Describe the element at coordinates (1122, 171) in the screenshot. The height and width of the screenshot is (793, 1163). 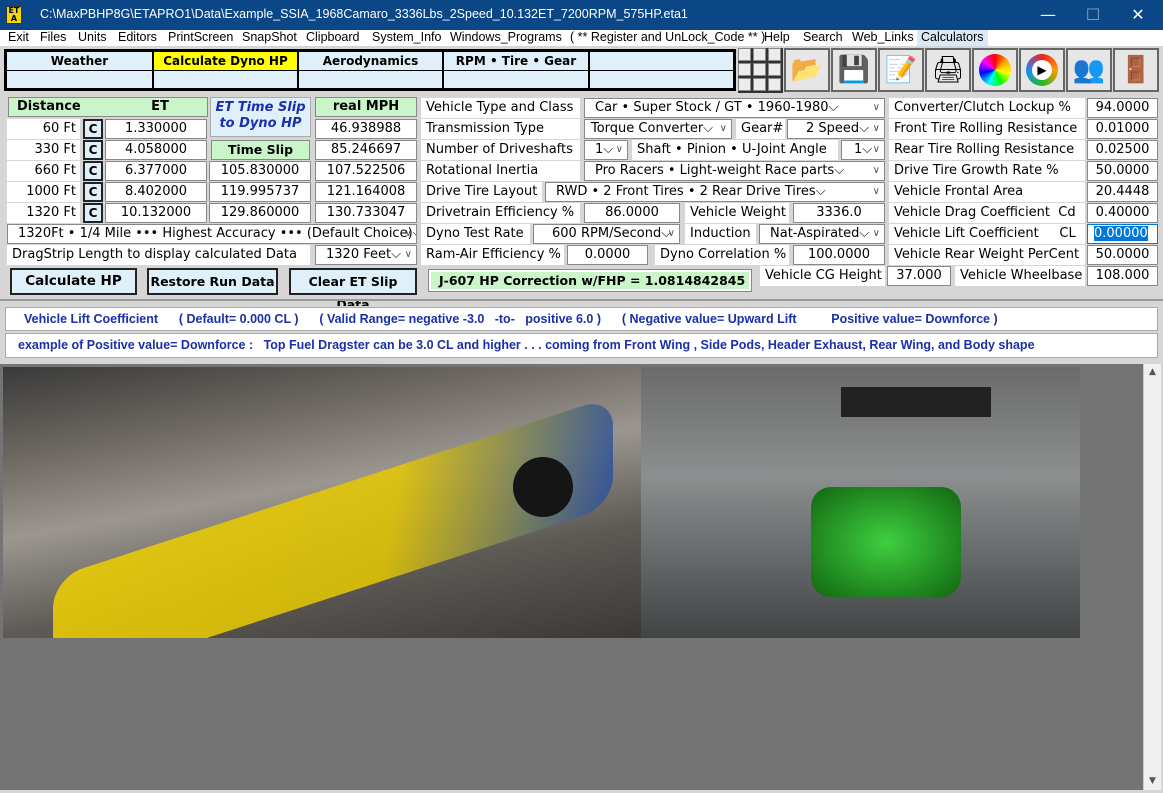
I see `tire-growth-input: 50.0000` at that location.